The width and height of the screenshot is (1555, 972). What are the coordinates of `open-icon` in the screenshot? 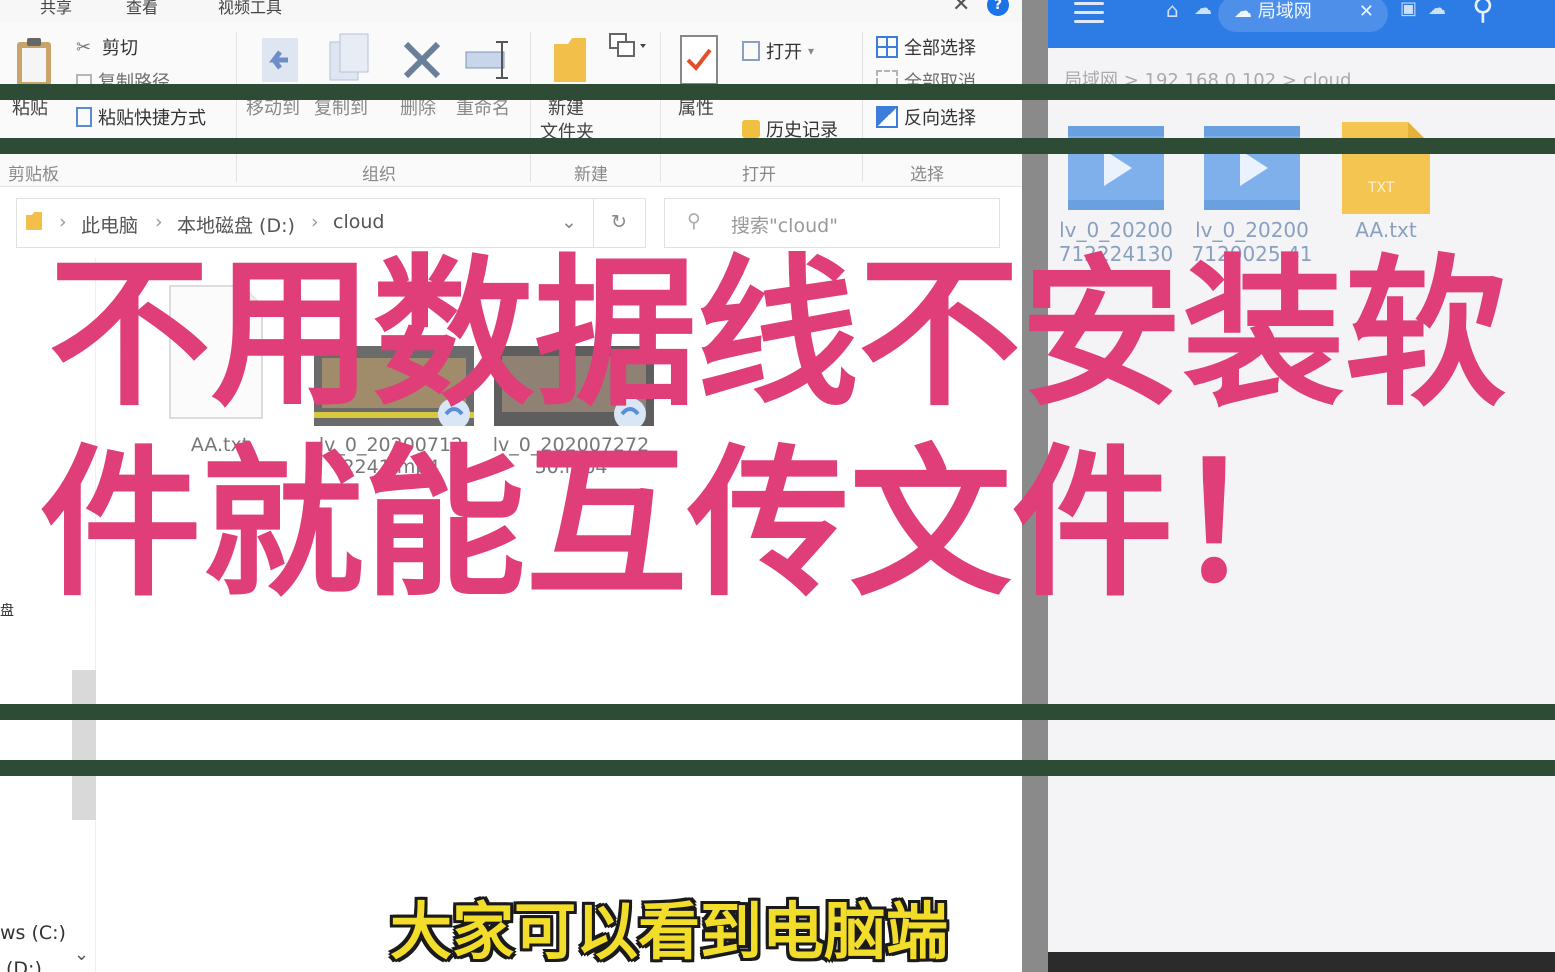 It's located at (751, 51).